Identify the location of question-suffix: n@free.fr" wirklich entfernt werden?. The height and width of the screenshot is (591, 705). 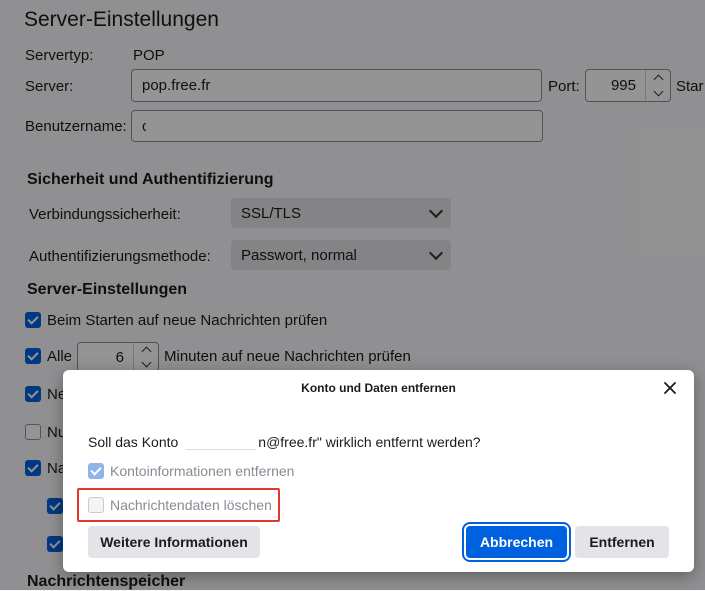
(369, 442).